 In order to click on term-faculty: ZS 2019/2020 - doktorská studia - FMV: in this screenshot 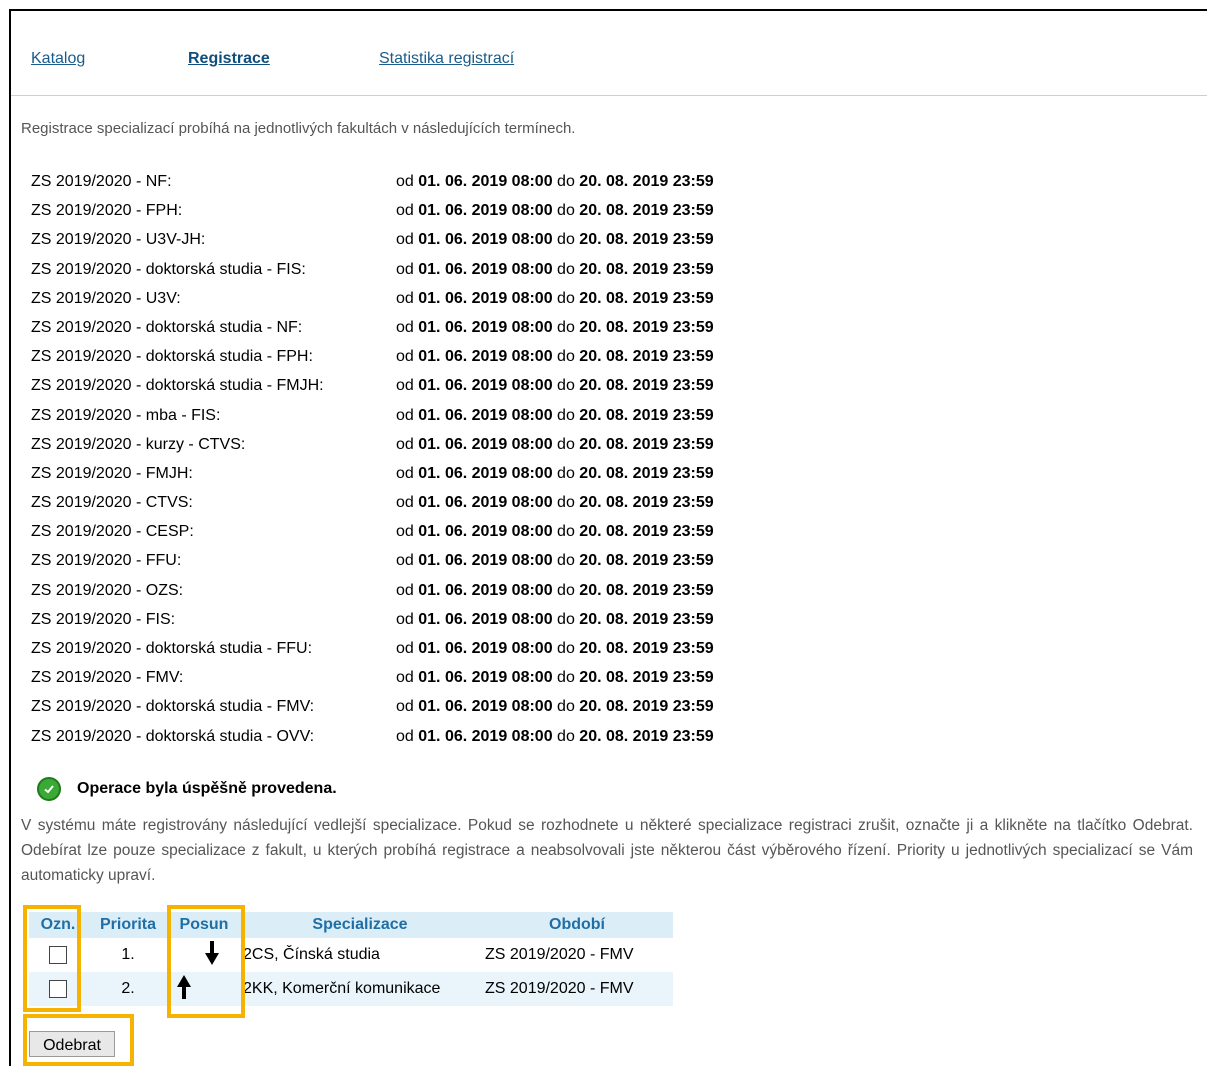, I will do `click(173, 707)`.